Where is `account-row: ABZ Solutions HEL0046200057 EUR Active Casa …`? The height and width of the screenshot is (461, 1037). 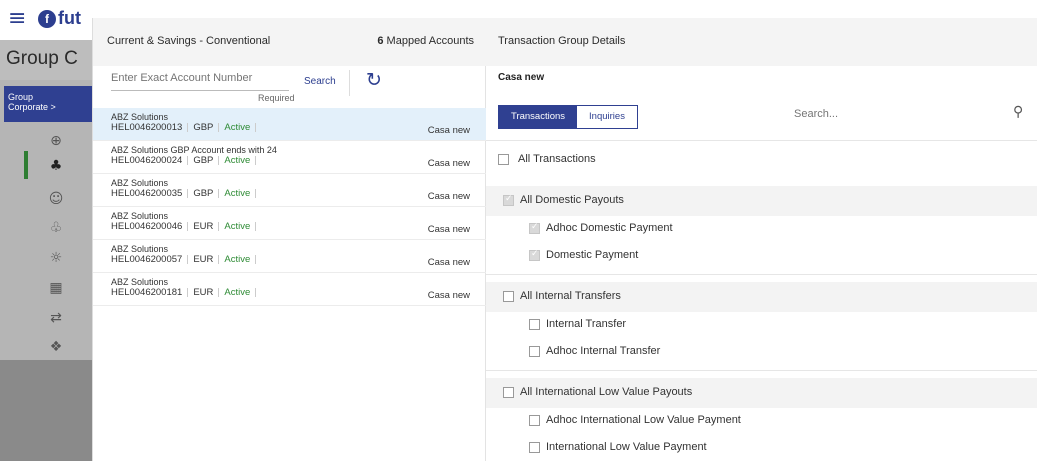 account-row: ABZ Solutions HEL0046200057 EUR Active Casa … is located at coordinates (289, 256).